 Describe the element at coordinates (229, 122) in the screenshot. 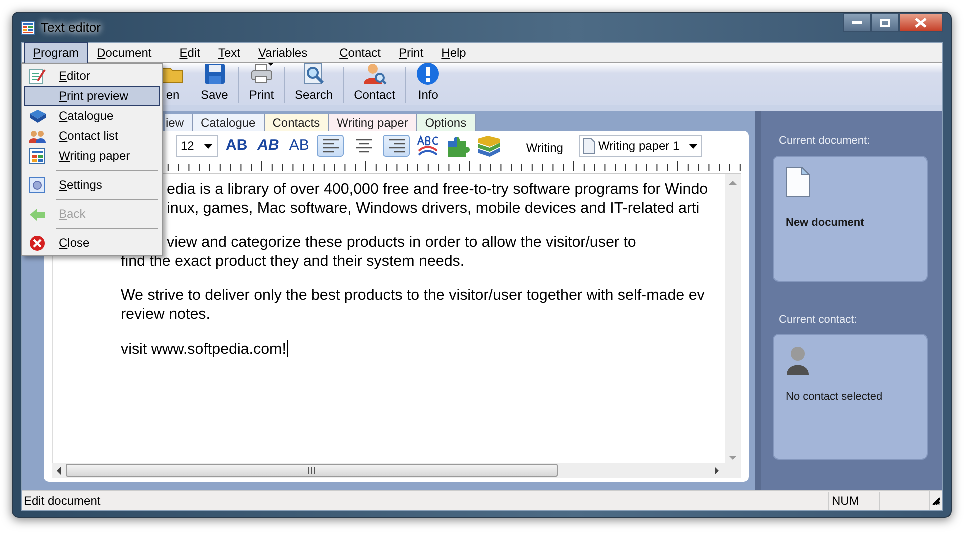

I see `tab: Catalogue` at that location.